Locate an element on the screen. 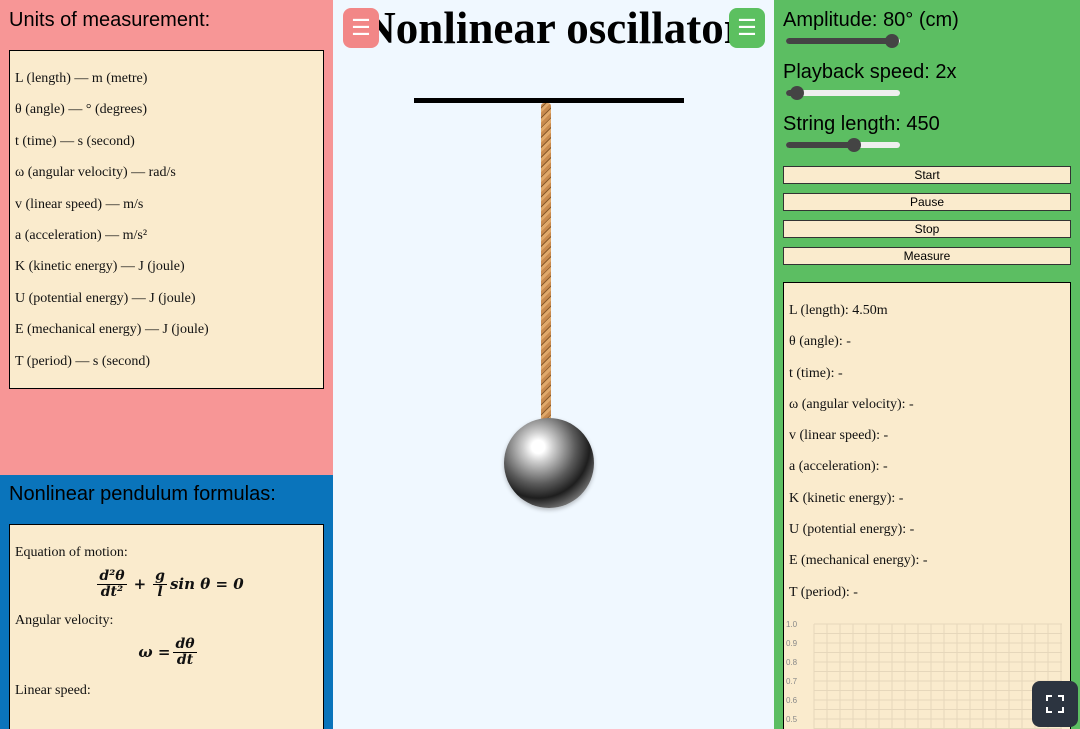  eq2-num: dθ is located at coordinates (185, 644).